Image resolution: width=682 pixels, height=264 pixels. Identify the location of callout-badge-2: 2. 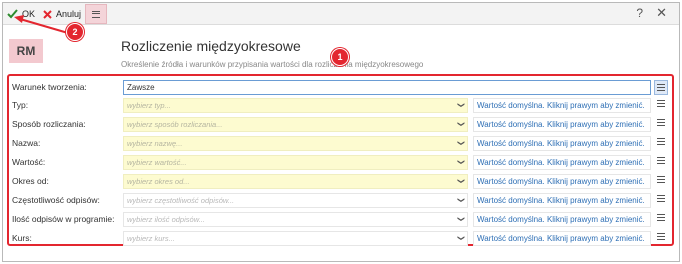
(75, 32).